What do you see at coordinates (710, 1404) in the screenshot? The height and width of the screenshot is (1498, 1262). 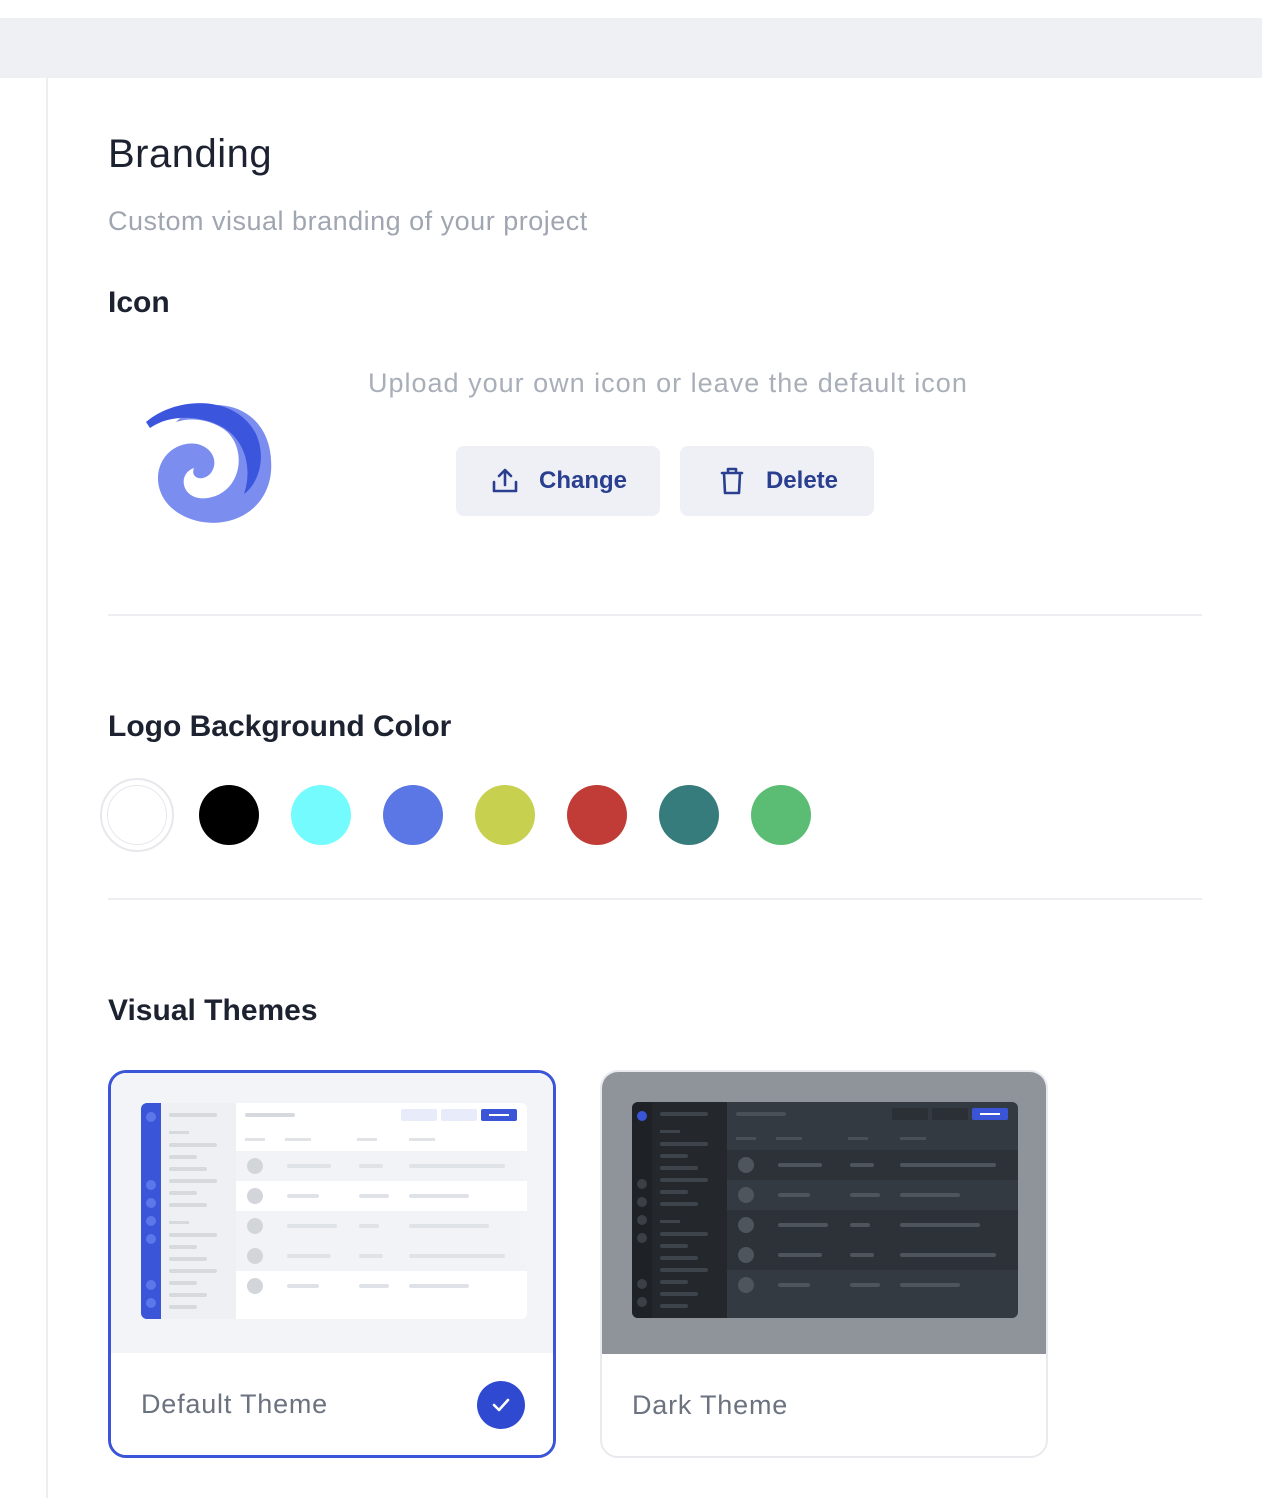 I see `theme-name-dark: Dark Theme` at bounding box center [710, 1404].